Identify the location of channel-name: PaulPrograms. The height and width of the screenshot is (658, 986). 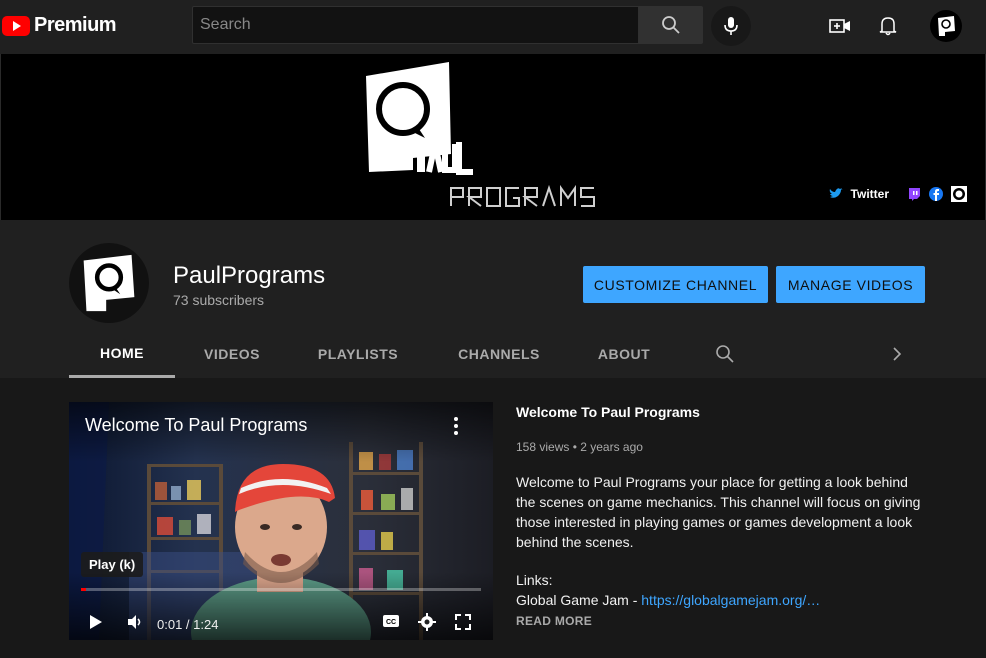
(249, 275).